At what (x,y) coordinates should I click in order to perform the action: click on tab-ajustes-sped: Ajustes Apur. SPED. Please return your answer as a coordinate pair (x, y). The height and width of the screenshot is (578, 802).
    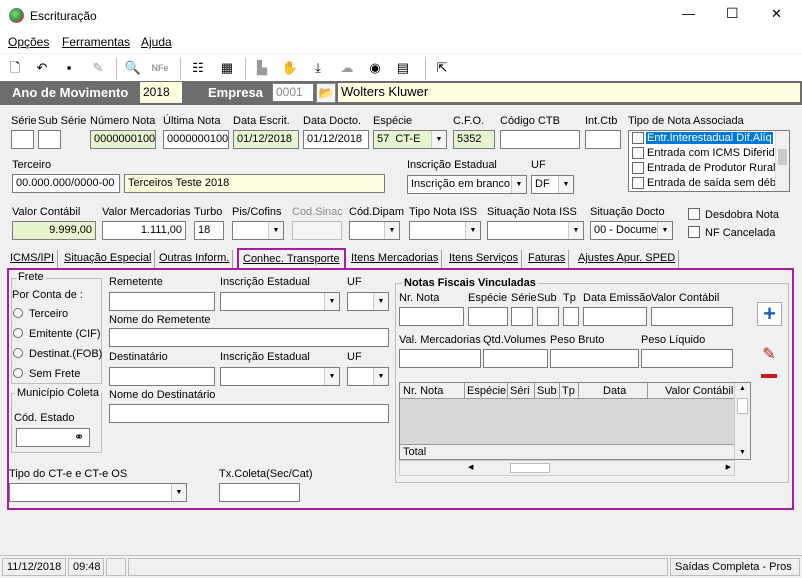
    Looking at the image, I should click on (627, 259).